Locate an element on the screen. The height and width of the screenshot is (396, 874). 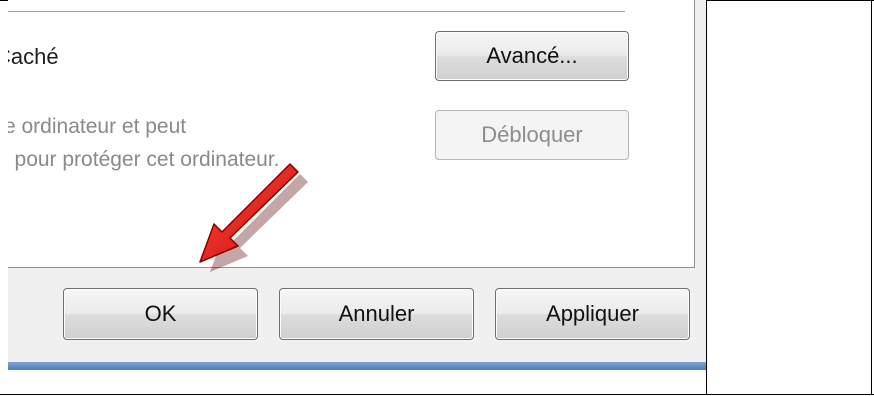
cancel-button: Annuler is located at coordinates (376, 314).